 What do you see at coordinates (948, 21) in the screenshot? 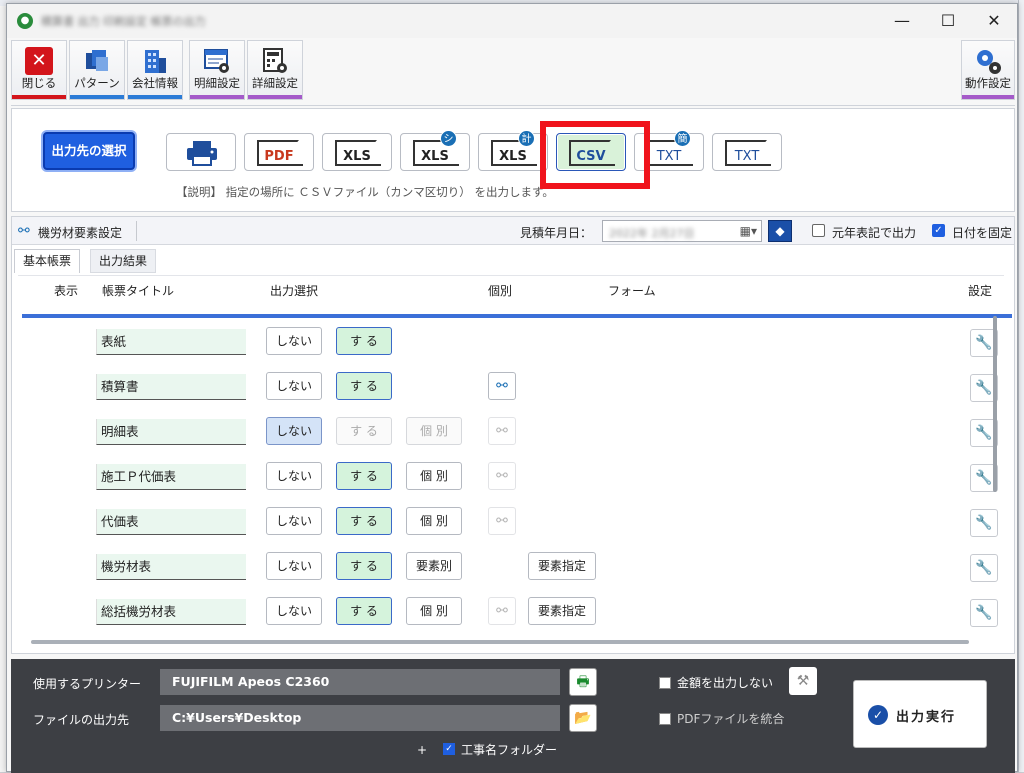
I see `maximize-button: ☐` at bounding box center [948, 21].